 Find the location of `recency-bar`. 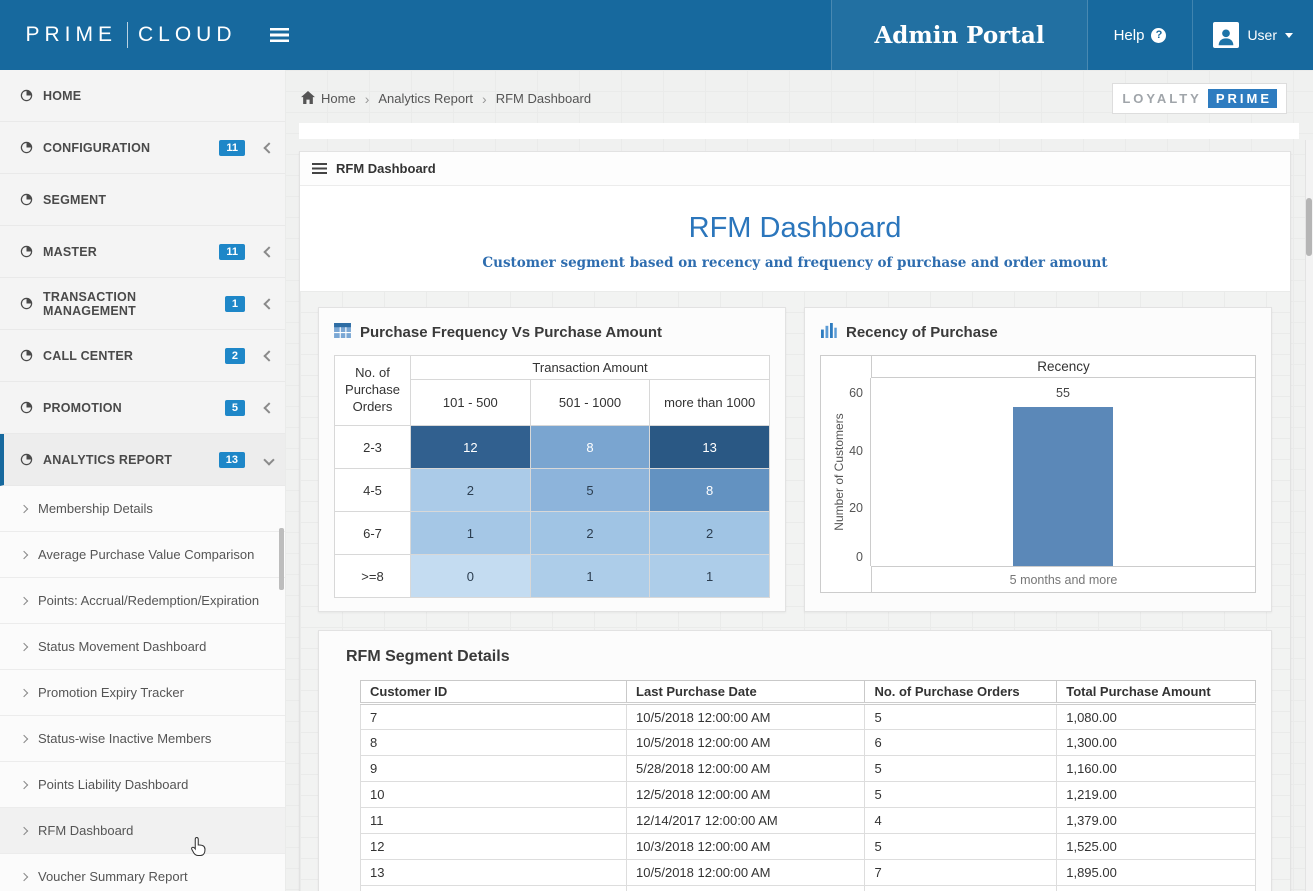

recency-bar is located at coordinates (1063, 486).